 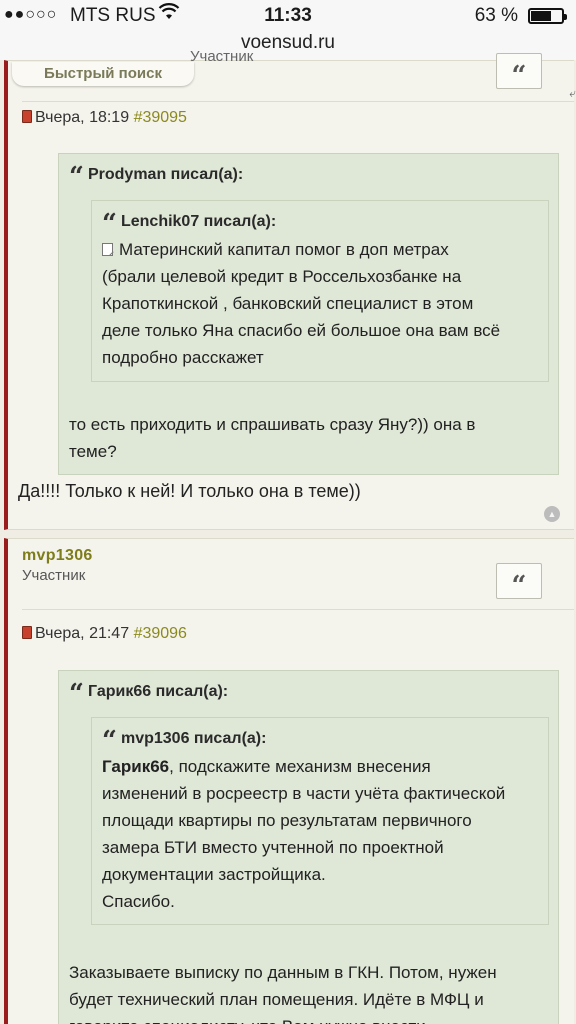 I want to click on url-bar: voensud.ru, so click(x=288, y=45).